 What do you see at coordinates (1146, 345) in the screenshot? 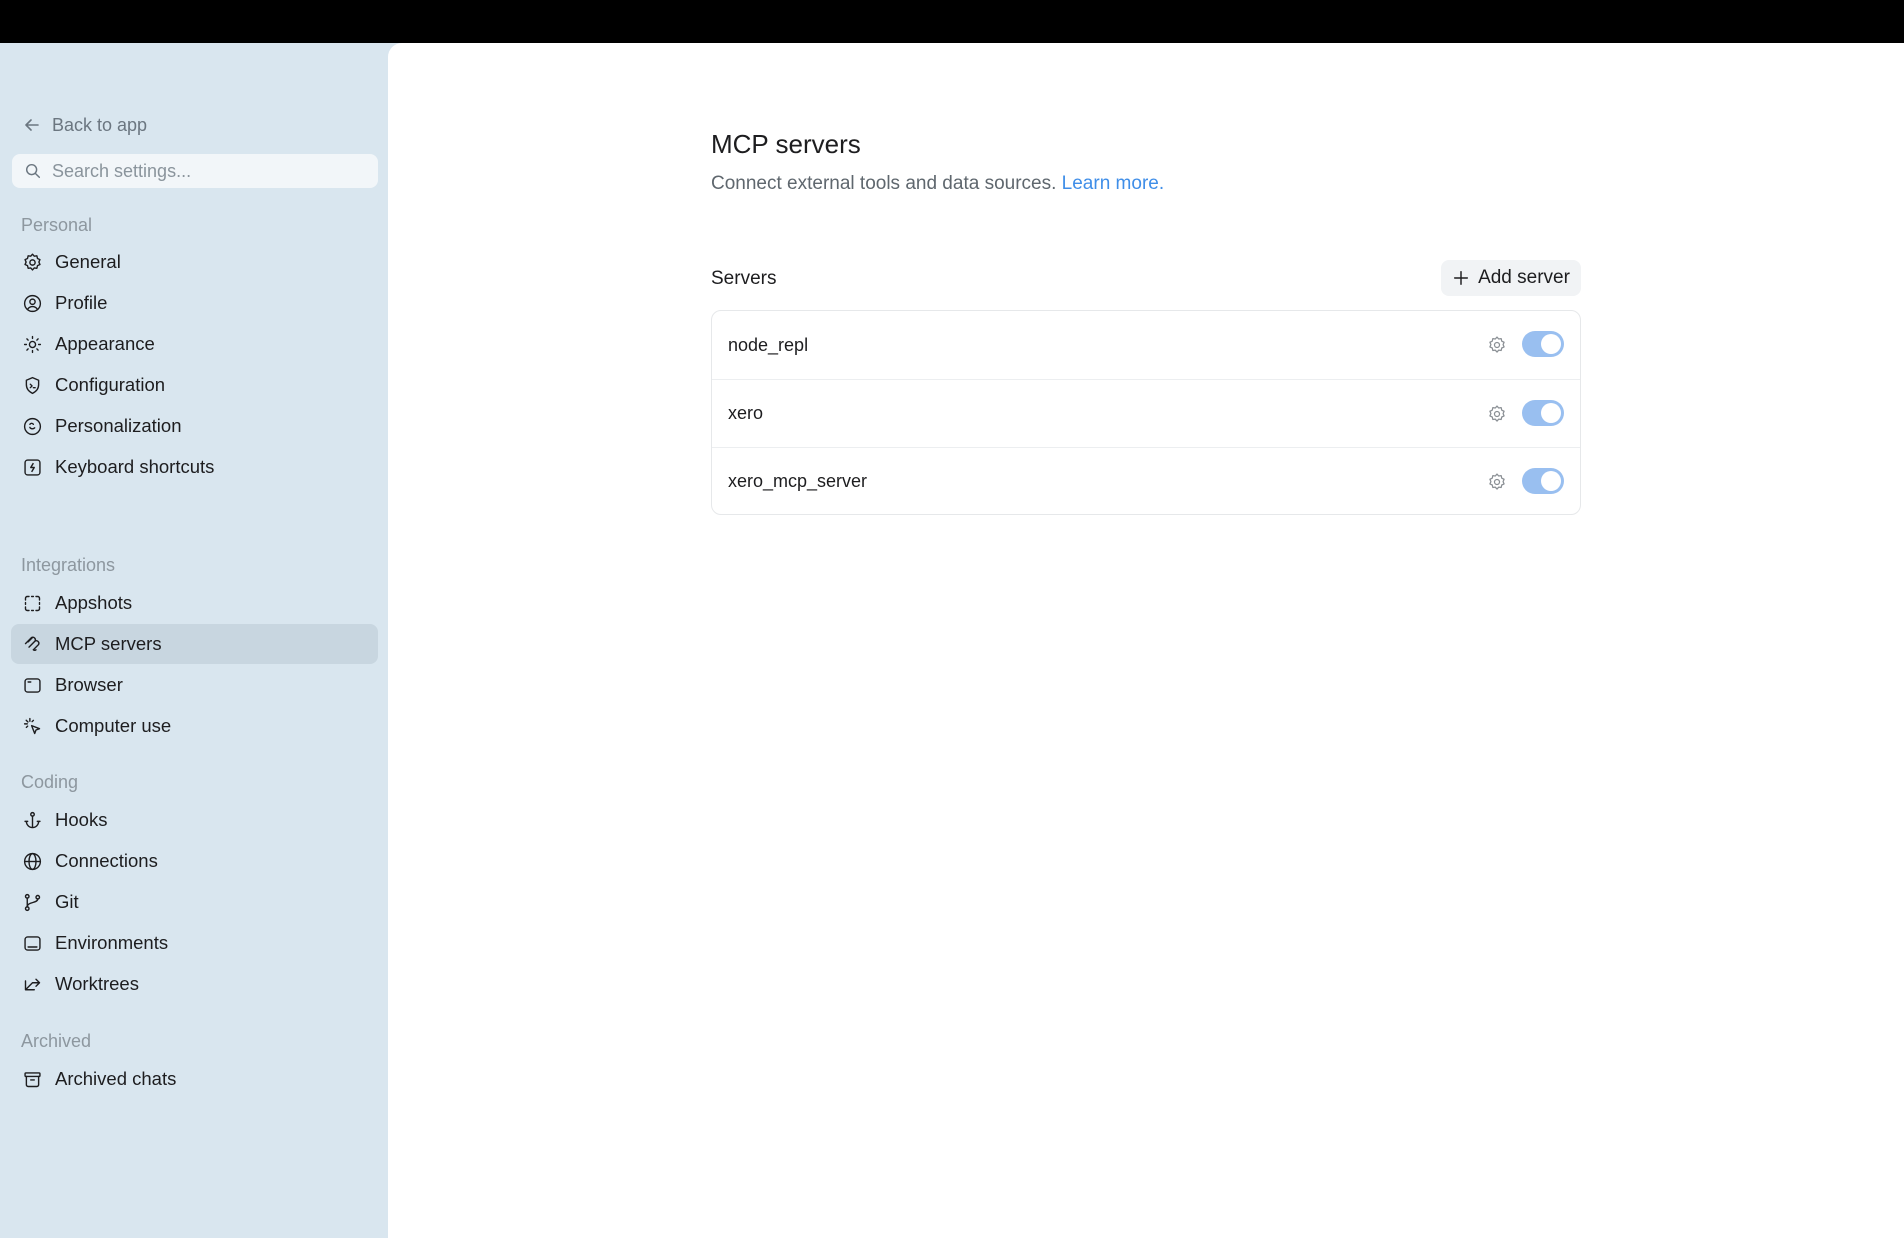
I see `server-row: node_repl` at bounding box center [1146, 345].